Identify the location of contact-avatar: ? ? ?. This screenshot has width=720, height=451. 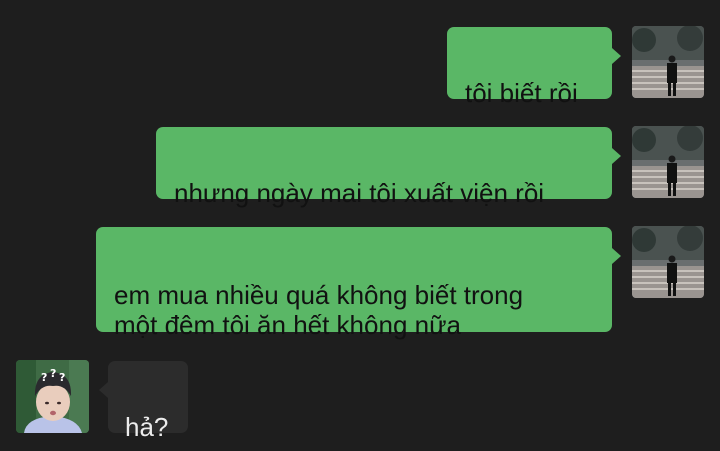
(52, 396).